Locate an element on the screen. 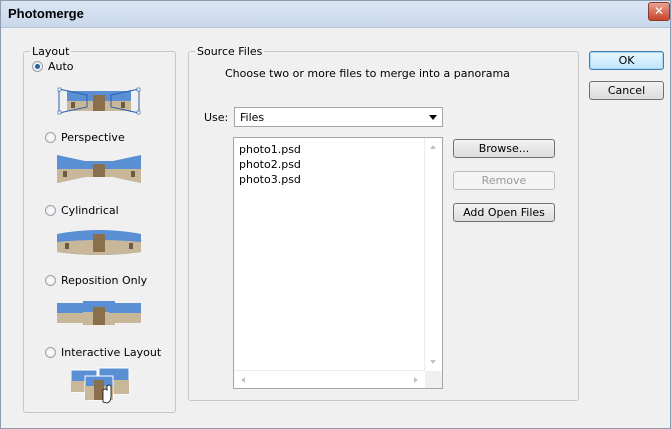  scrollbar-corner is located at coordinates (433, 379).